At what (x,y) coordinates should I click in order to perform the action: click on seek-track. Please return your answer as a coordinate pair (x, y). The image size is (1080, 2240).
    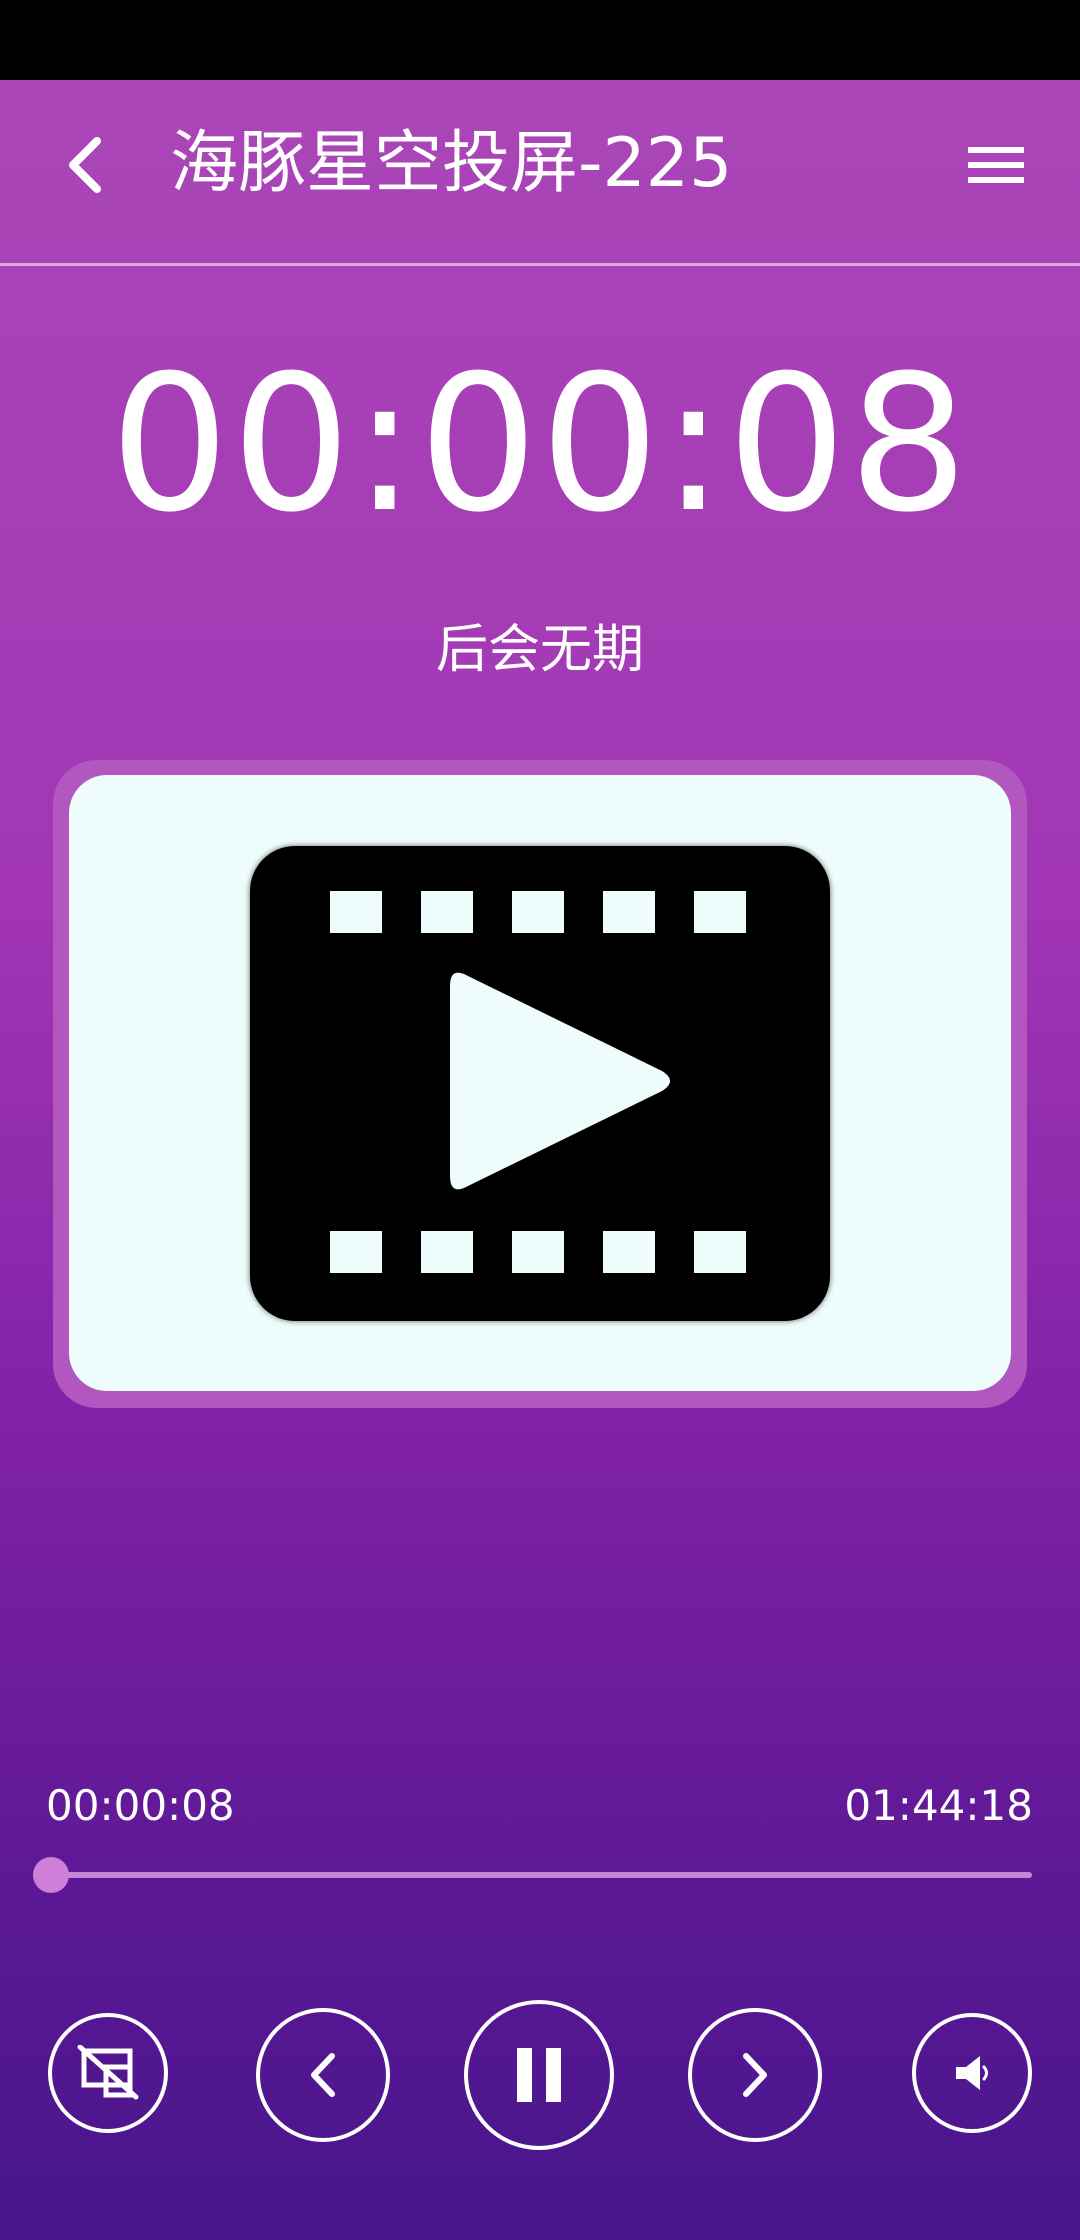
    Looking at the image, I should click on (541, 1875).